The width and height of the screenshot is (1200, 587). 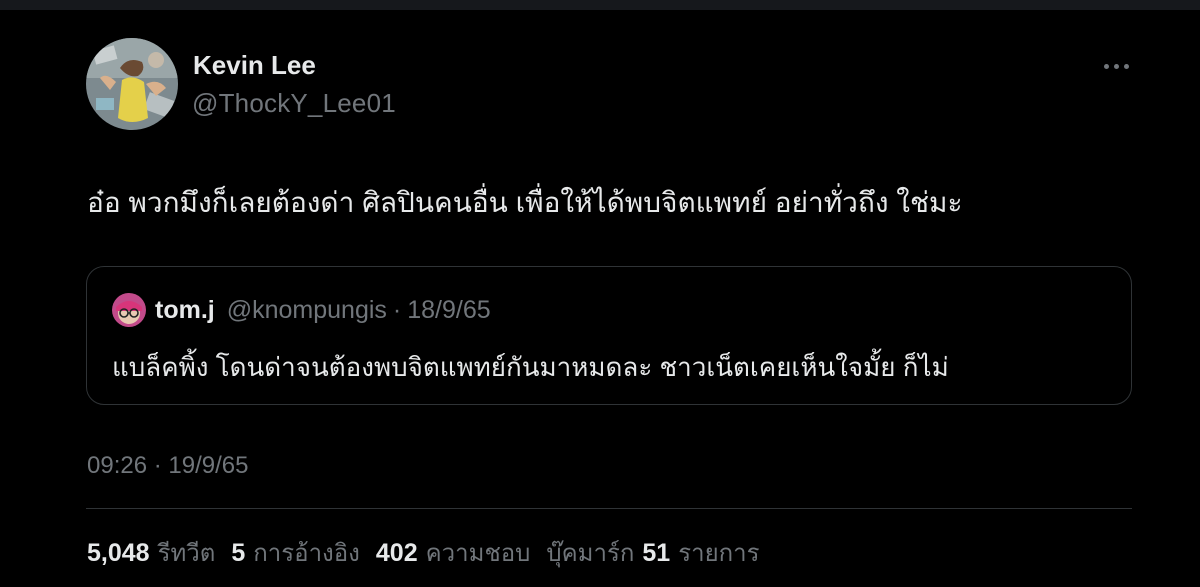 What do you see at coordinates (208, 465) in the screenshot?
I see `tweet-date: 19/9/65` at bounding box center [208, 465].